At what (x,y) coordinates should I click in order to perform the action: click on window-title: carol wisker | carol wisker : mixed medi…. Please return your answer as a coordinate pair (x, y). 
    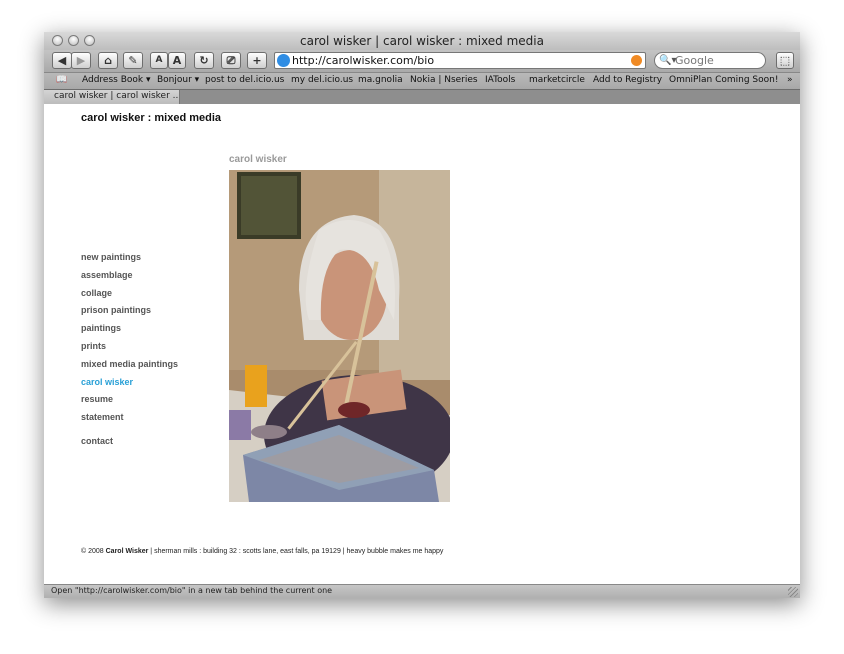
    Looking at the image, I should click on (422, 41).